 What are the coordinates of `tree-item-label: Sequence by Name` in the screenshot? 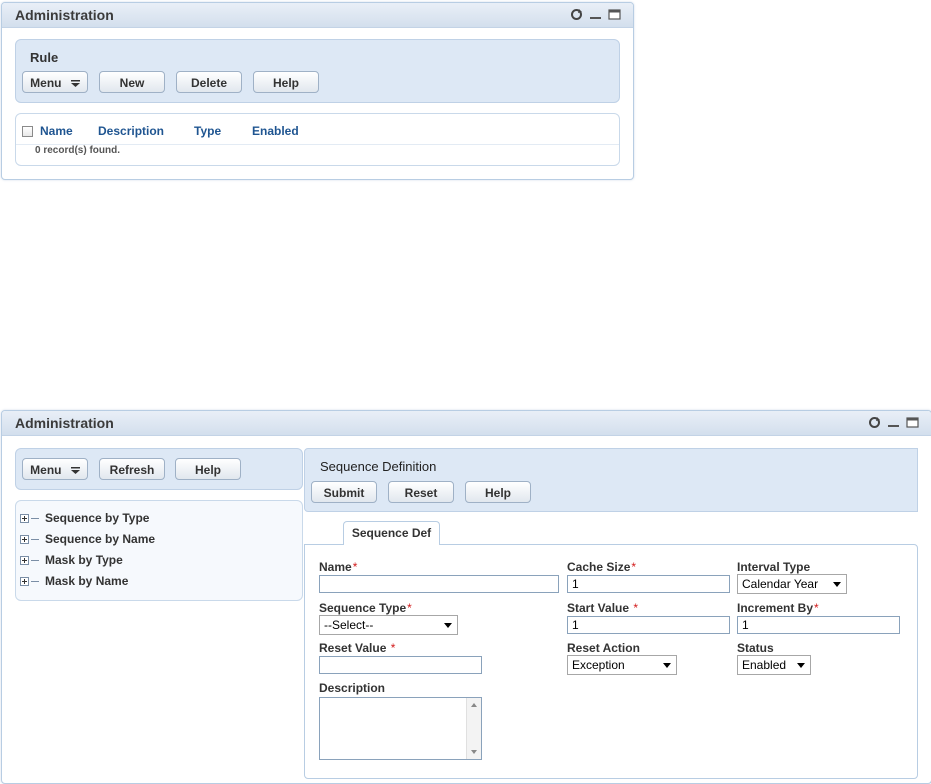 It's located at (100, 539).